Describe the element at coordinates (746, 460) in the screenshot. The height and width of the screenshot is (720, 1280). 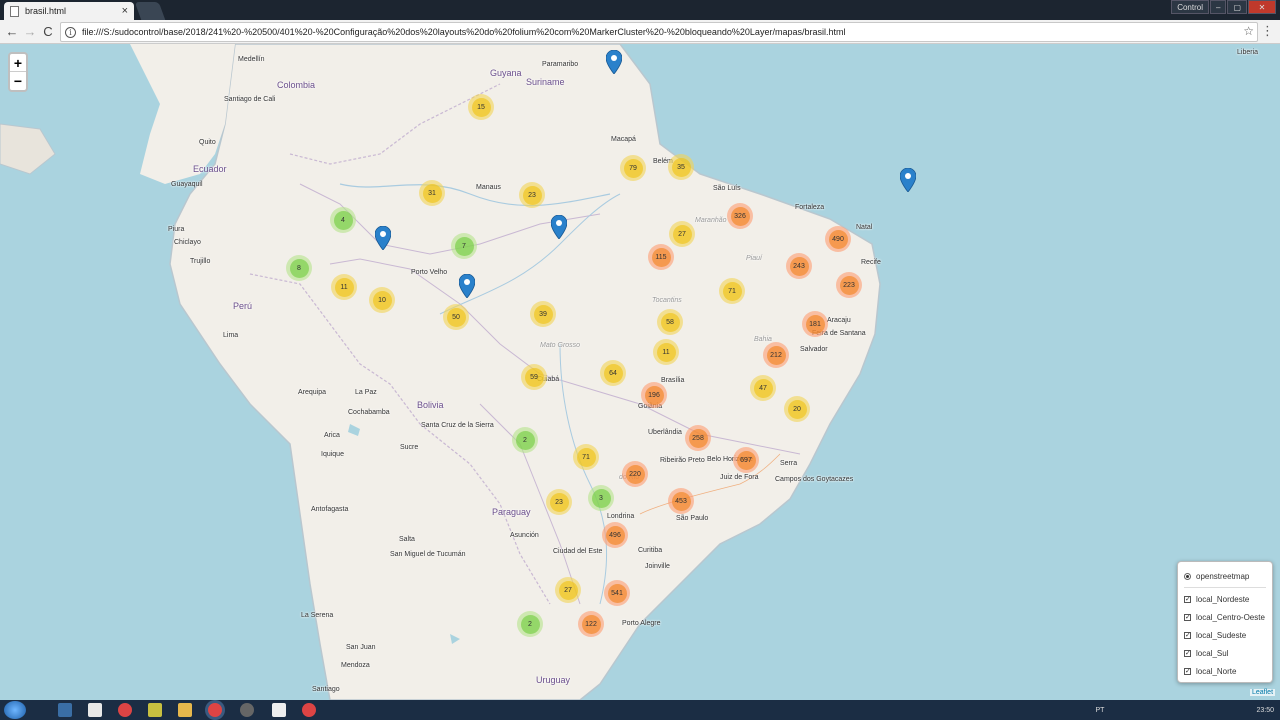
I see `marker-cluster: 697` at that location.